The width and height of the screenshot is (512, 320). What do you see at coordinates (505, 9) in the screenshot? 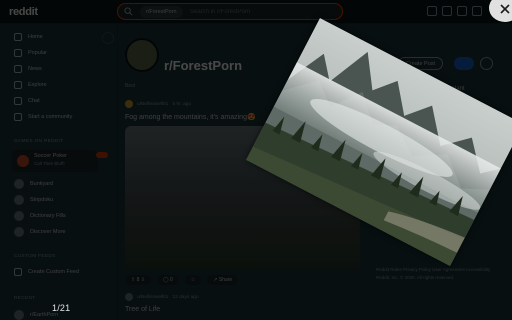
I see `close-icon` at bounding box center [505, 9].